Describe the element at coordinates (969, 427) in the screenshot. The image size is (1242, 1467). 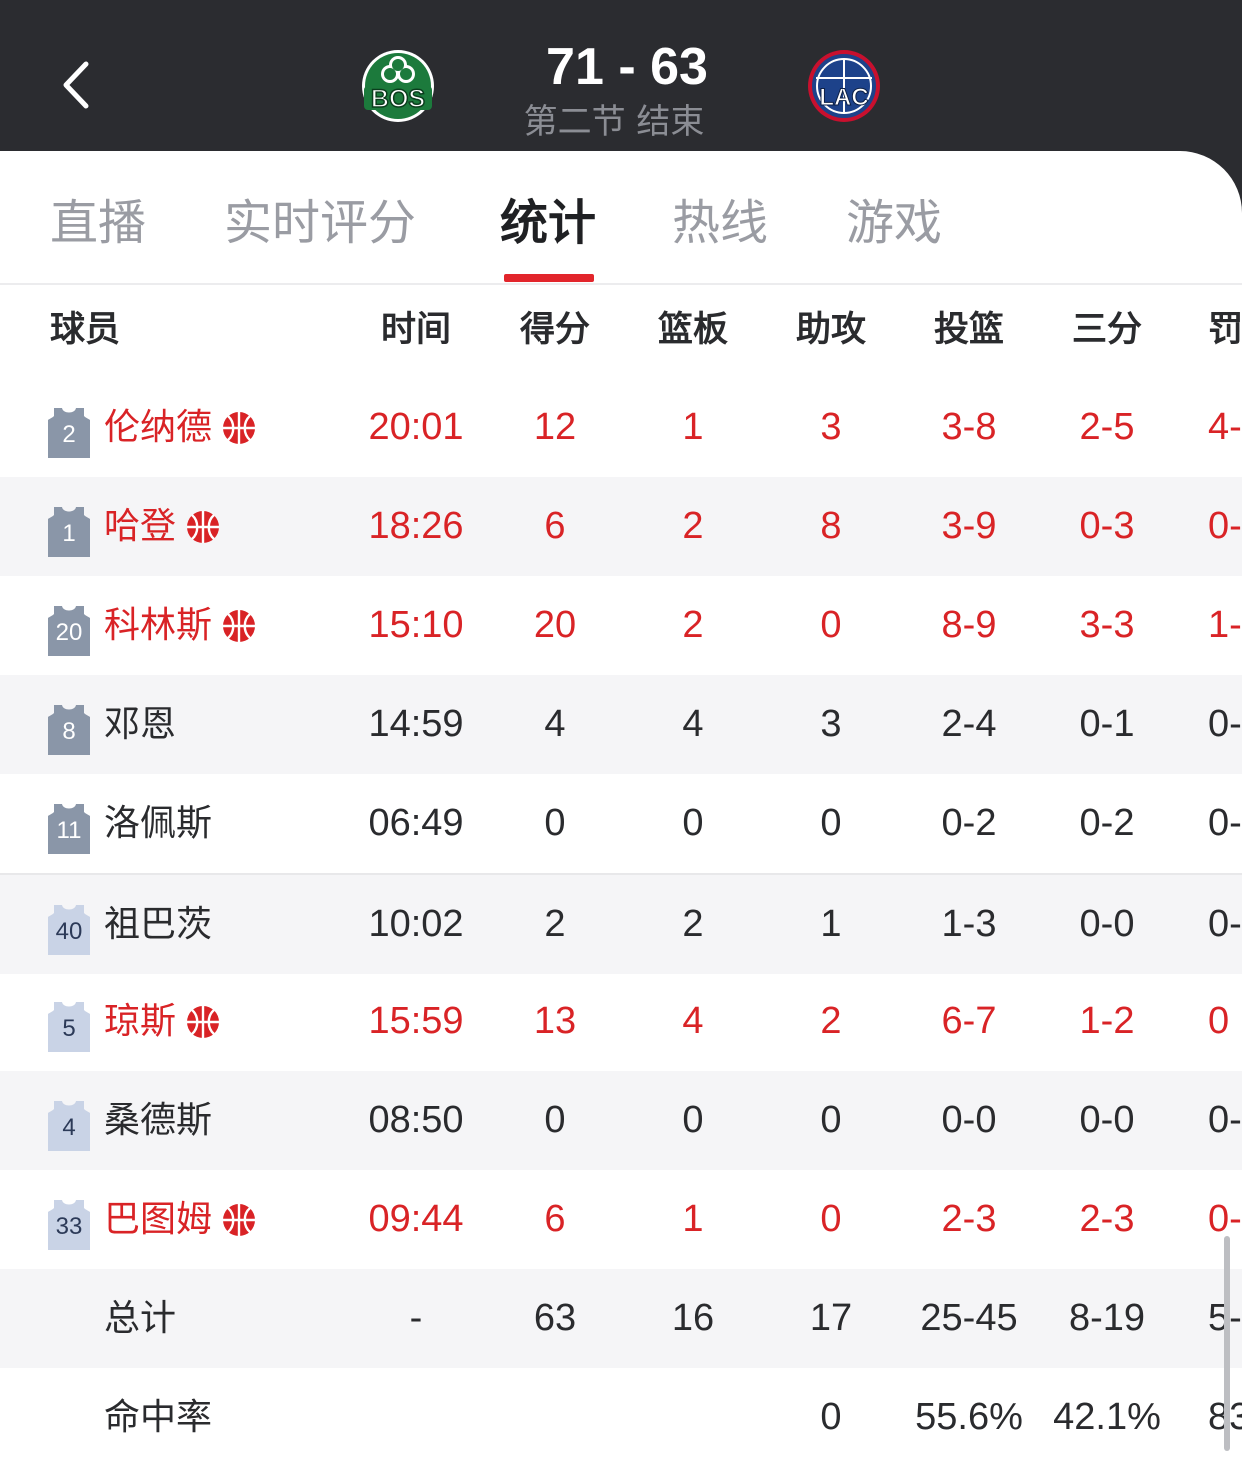
I see `cell-field-goals: 3-8` at that location.